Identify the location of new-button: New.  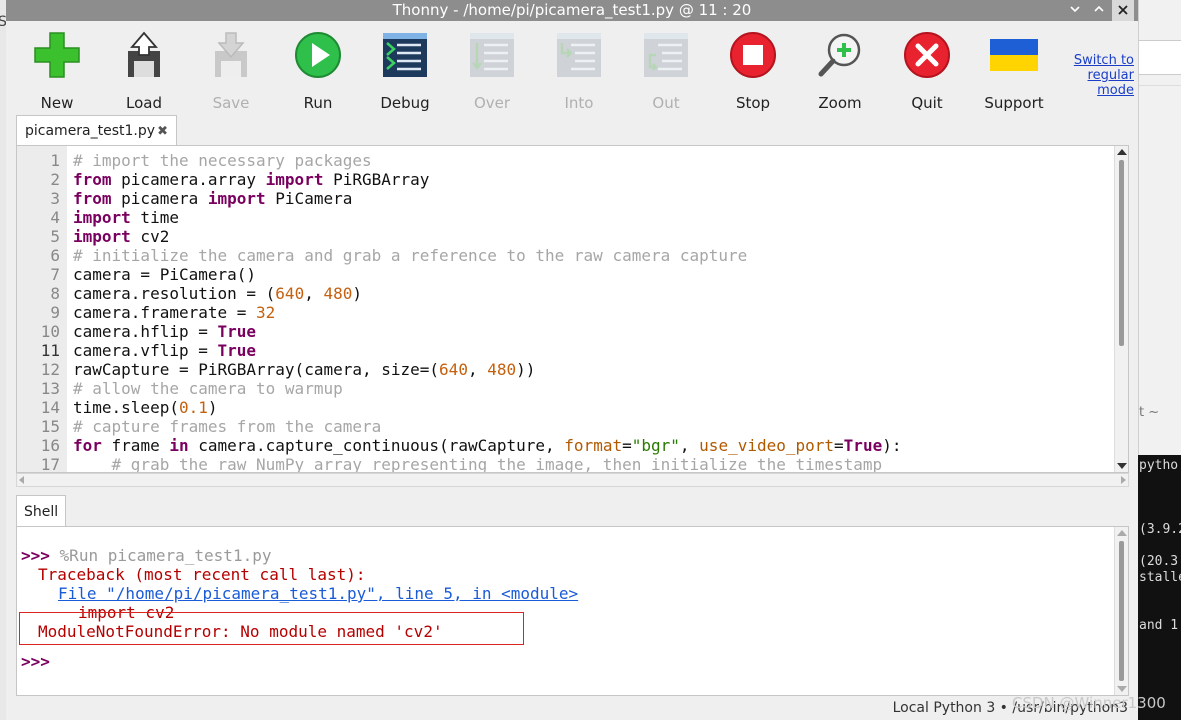
(57, 71).